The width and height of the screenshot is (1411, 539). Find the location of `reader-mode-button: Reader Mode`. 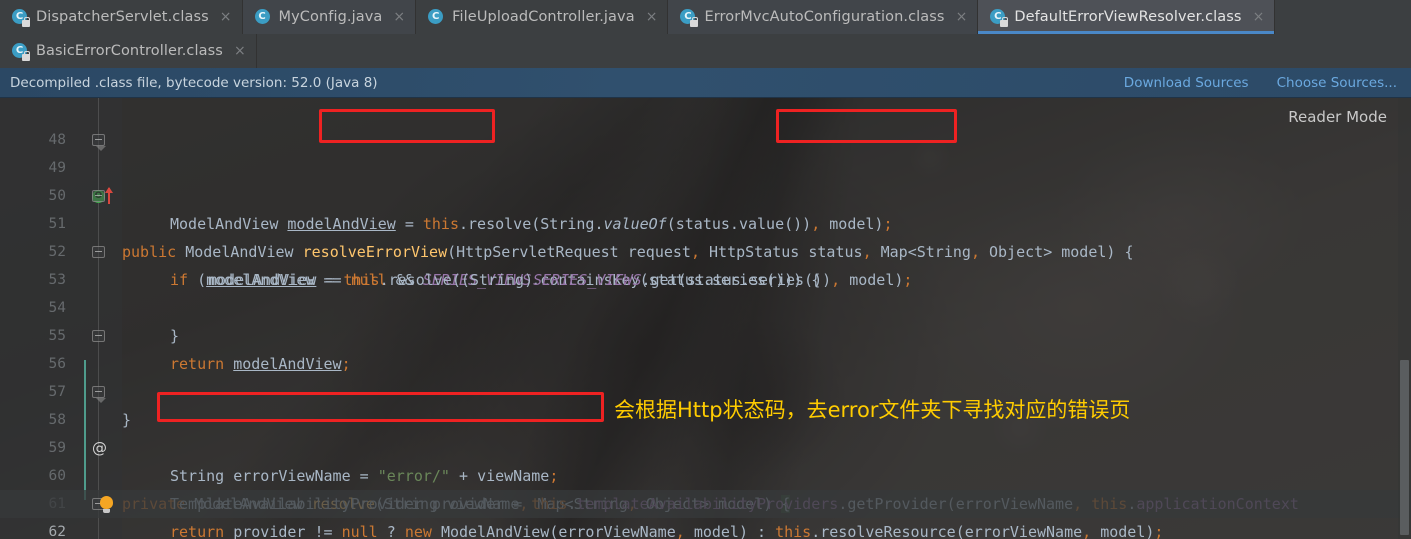

reader-mode-button: Reader Mode is located at coordinates (1337, 117).